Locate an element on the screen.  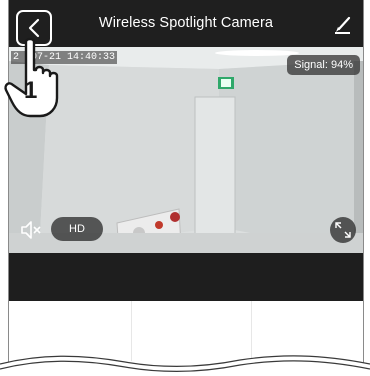
control-bar is located at coordinates (186, 277).